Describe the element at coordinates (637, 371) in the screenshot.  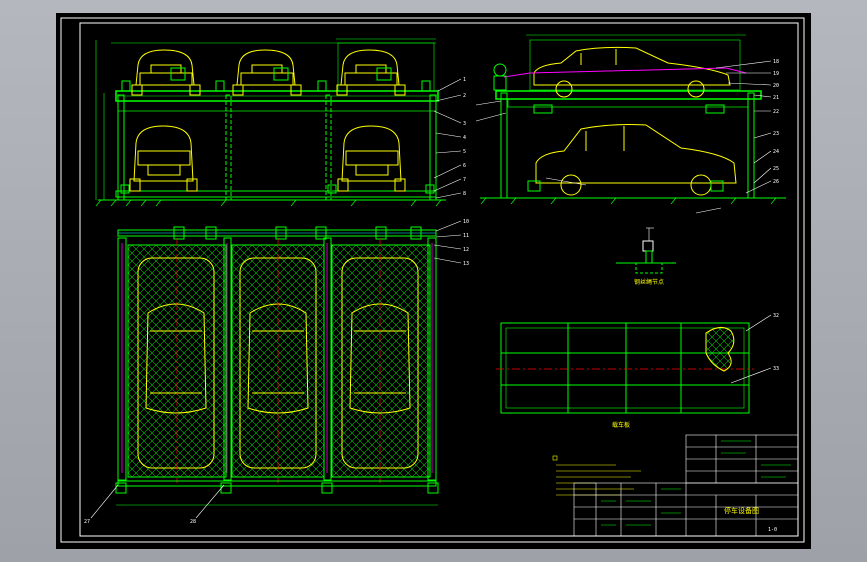
I see `pallet-view: 32 33 载车板` at that location.